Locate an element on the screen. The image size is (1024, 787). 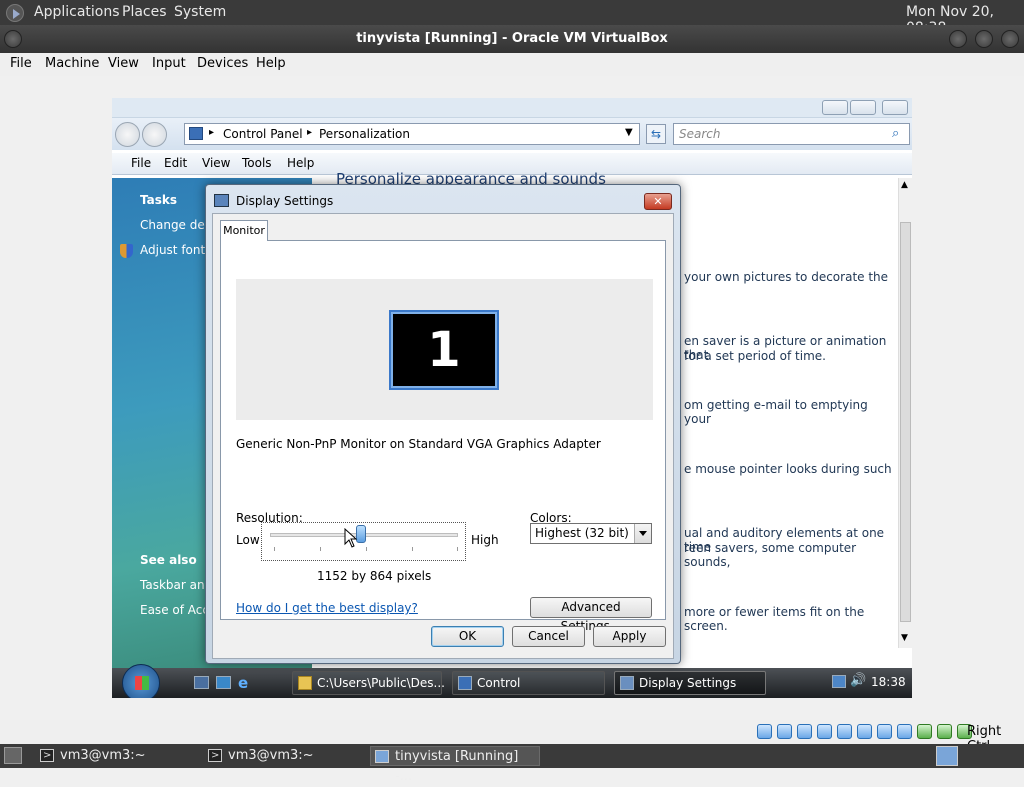
applications-menu: Applications is located at coordinates (77, 12).